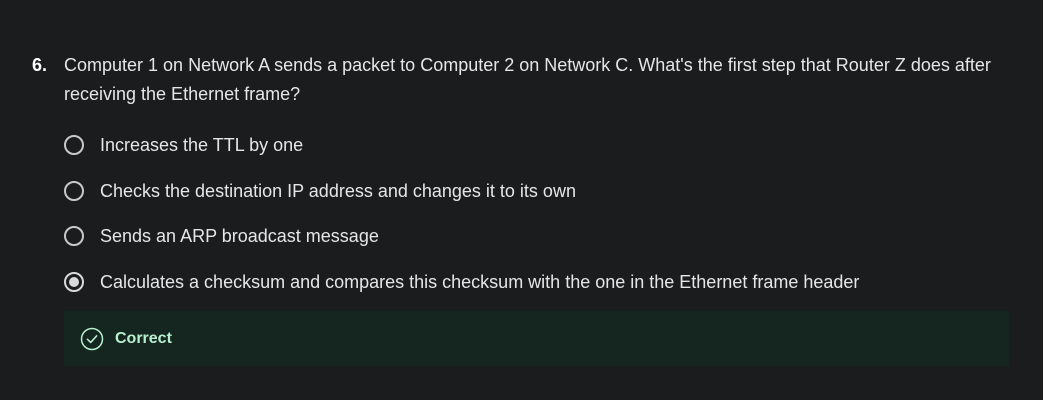 The height and width of the screenshot is (400, 1043). I want to click on feedback-label: Correct, so click(143, 338).